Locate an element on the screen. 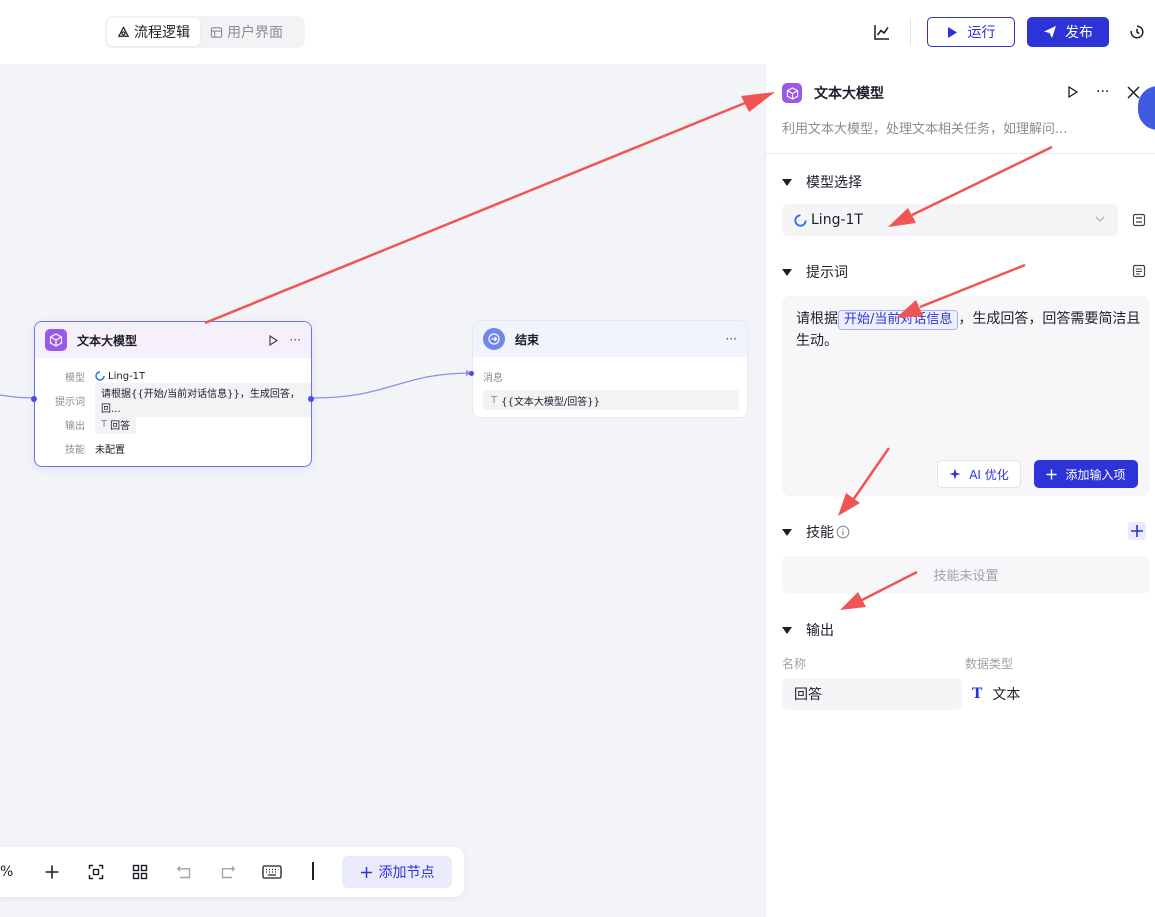 The width and height of the screenshot is (1155, 917). end-node-actions: ··· is located at coordinates (731, 339).